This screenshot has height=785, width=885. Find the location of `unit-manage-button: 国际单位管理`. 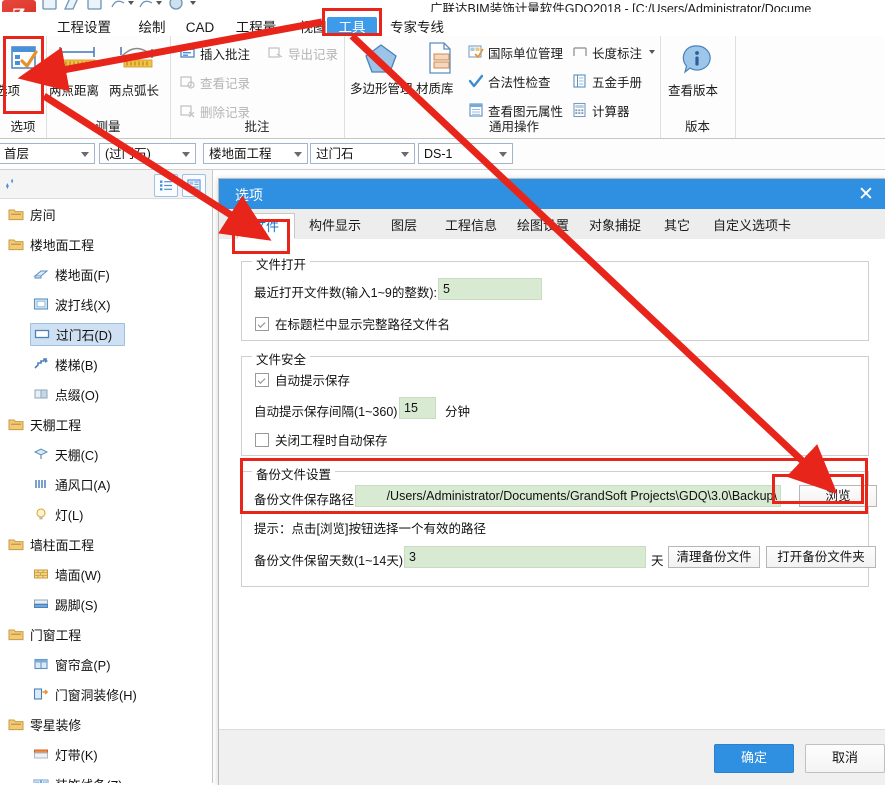

unit-manage-button: 国际单位管理 is located at coordinates (515, 52).